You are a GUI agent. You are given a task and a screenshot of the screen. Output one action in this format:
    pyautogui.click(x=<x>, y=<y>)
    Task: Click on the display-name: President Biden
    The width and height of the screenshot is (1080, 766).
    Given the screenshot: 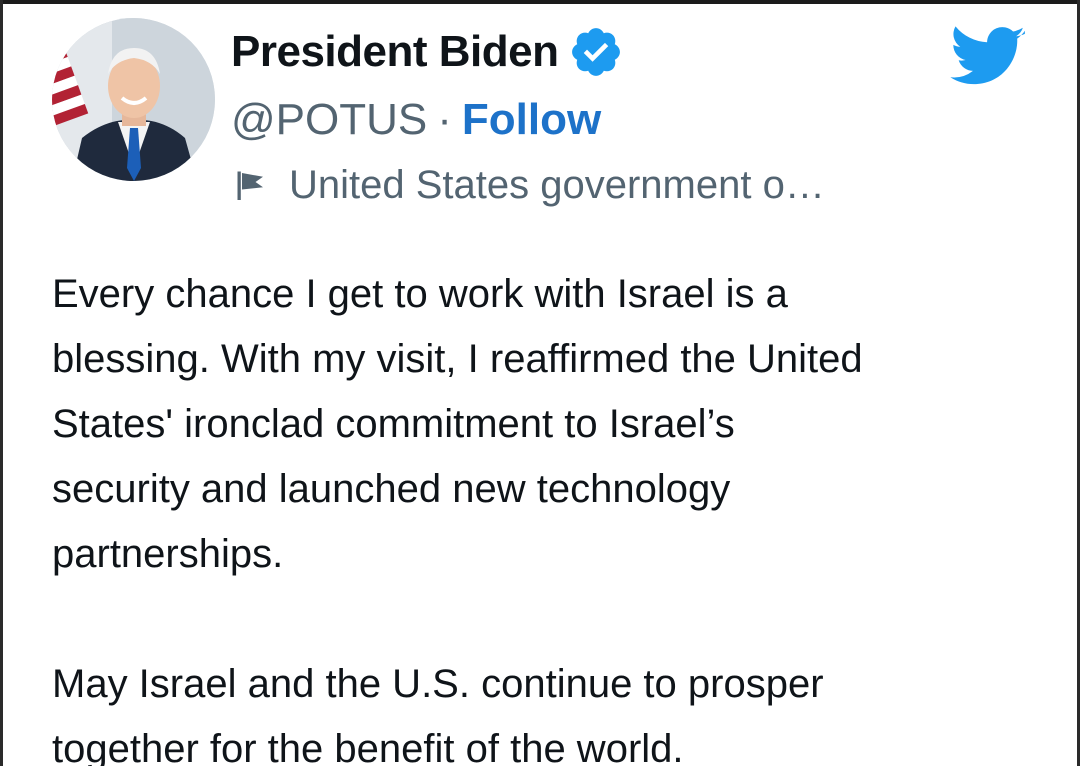 What is the action you would take?
    pyautogui.click(x=395, y=52)
    